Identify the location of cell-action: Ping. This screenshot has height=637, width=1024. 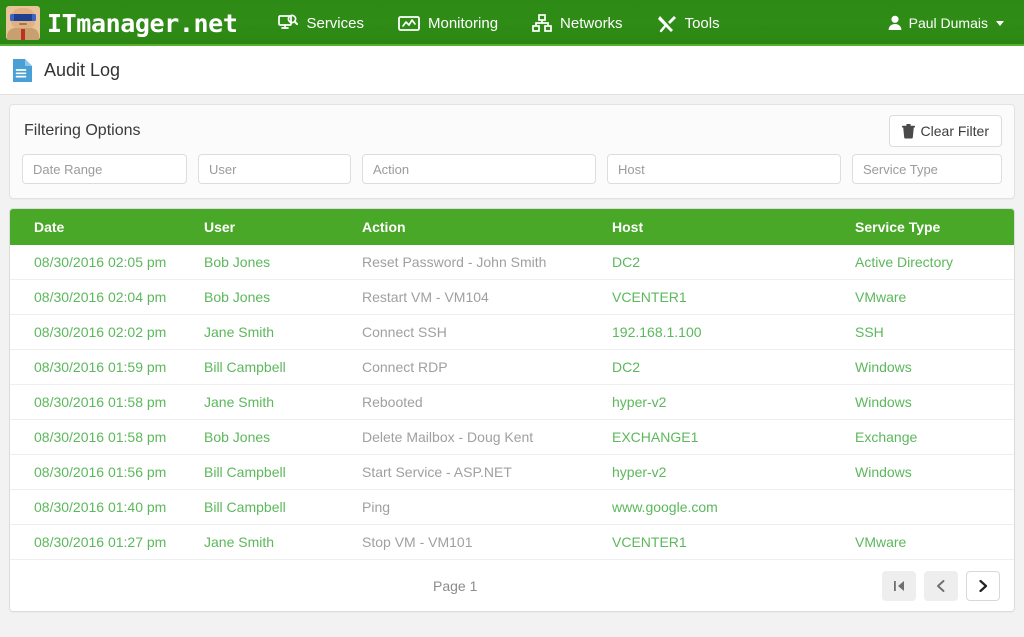
(473, 507).